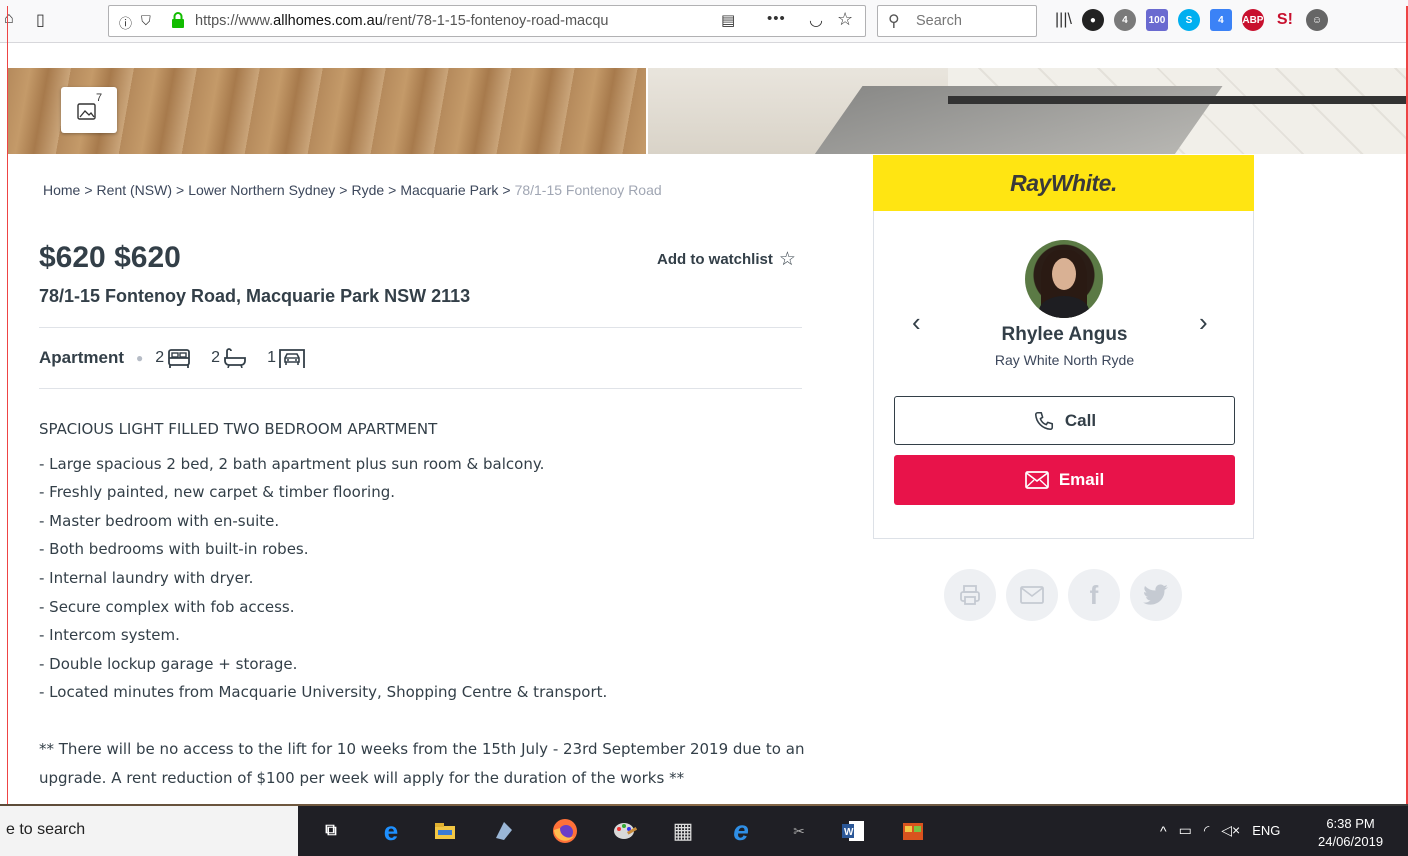  Describe the element at coordinates (776, 18) in the screenshot. I see `more-actions-icon: •••` at that location.